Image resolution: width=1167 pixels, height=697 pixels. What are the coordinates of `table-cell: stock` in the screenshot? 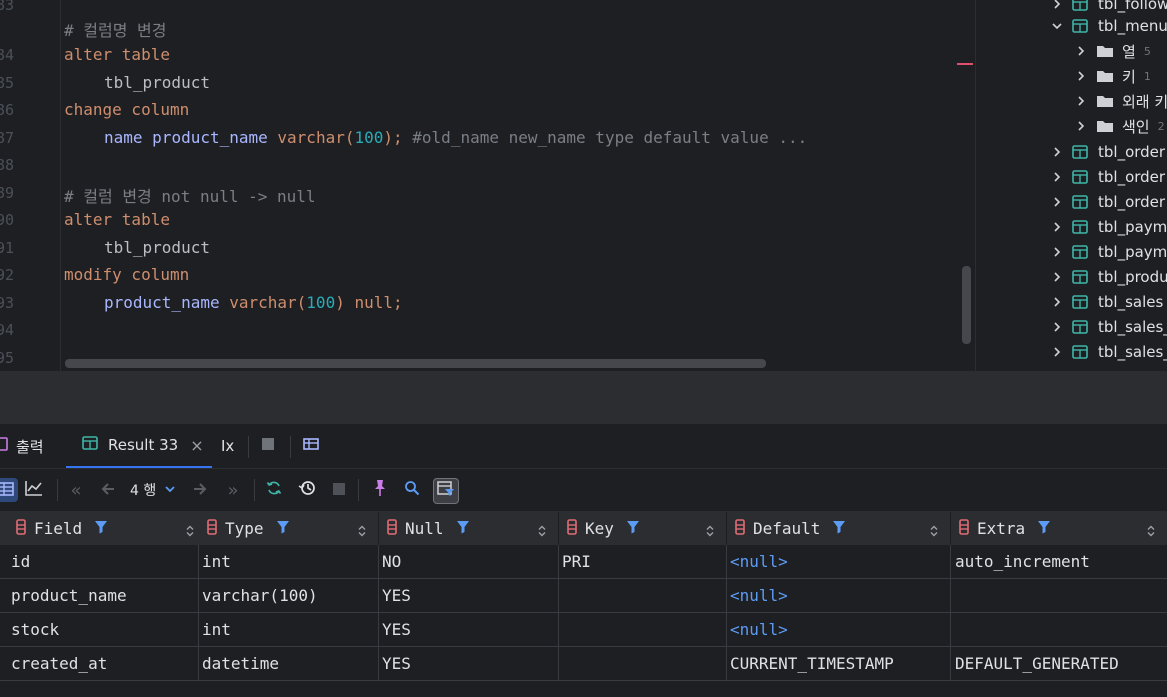 It's located at (102, 629).